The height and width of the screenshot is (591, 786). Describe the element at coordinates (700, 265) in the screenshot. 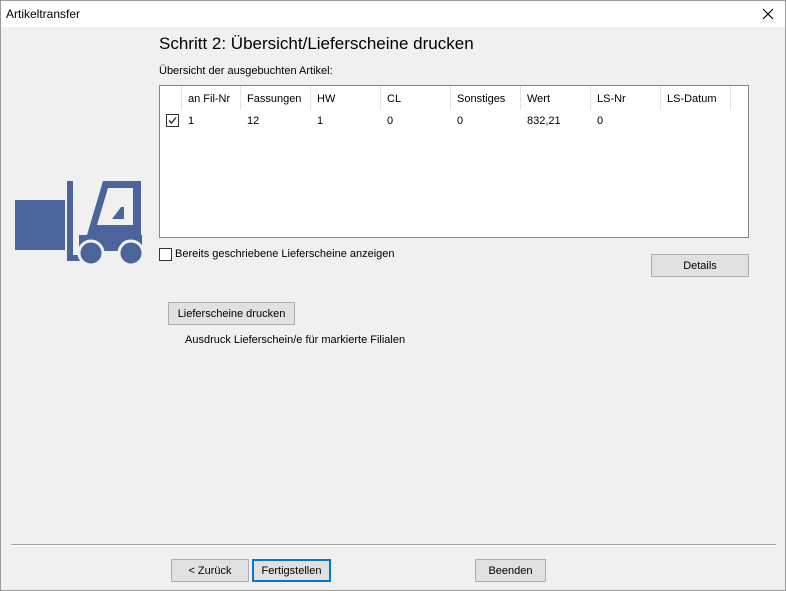

I see `details-button: Details` at that location.